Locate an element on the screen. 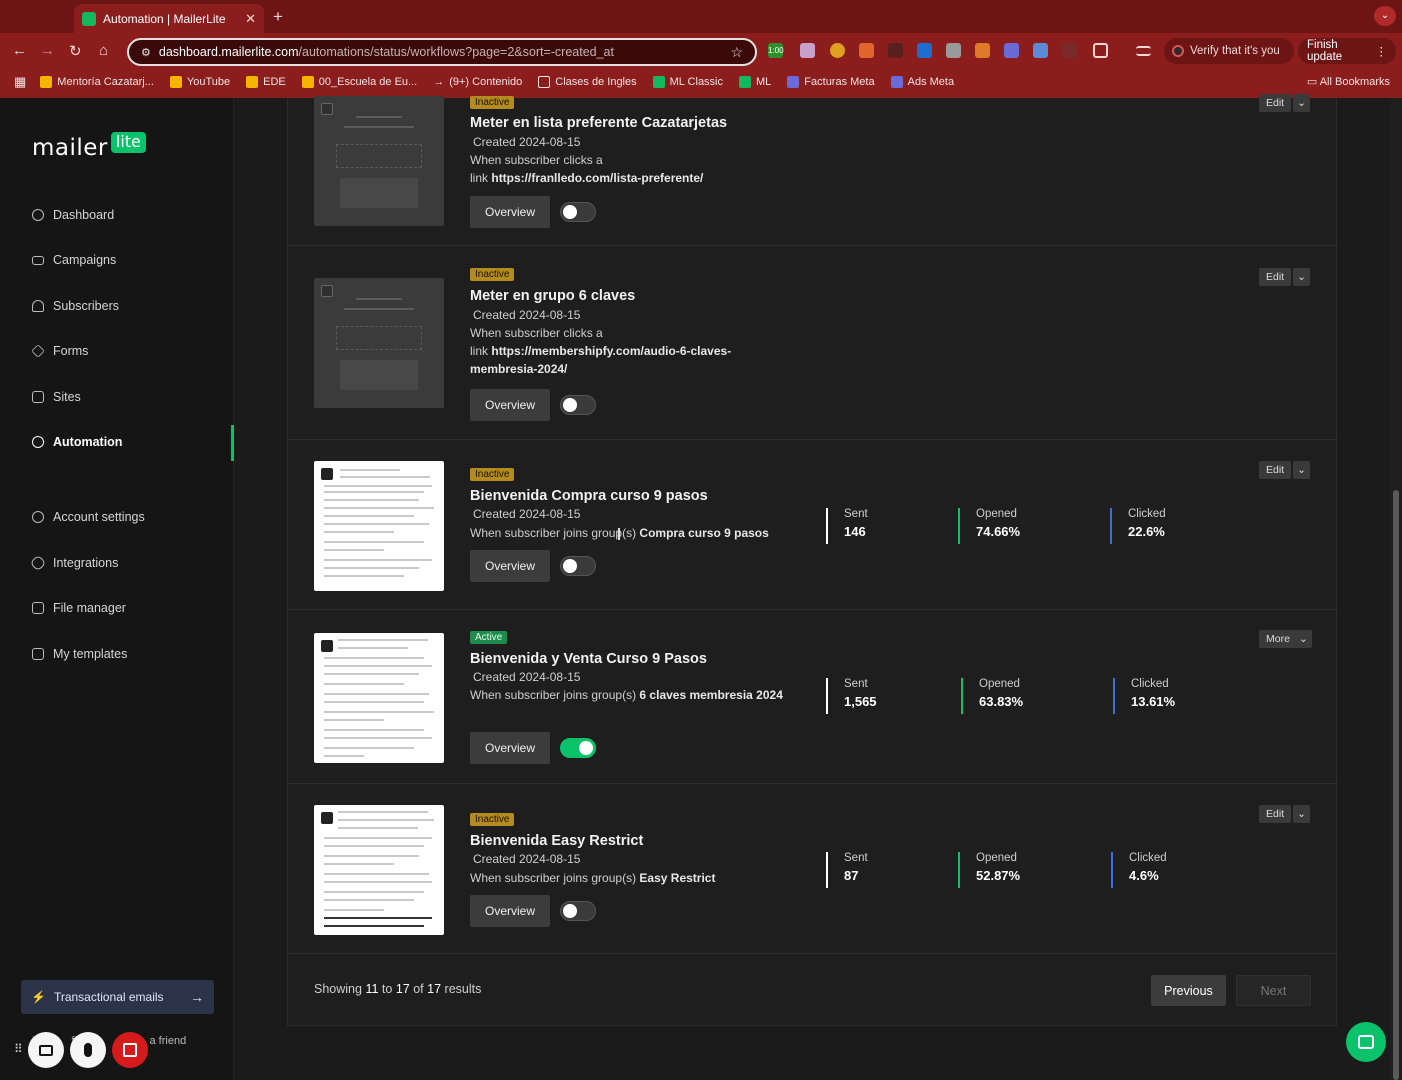 The width and height of the screenshot is (1402, 1080). extension-fox-icon is located at coordinates (982, 50).